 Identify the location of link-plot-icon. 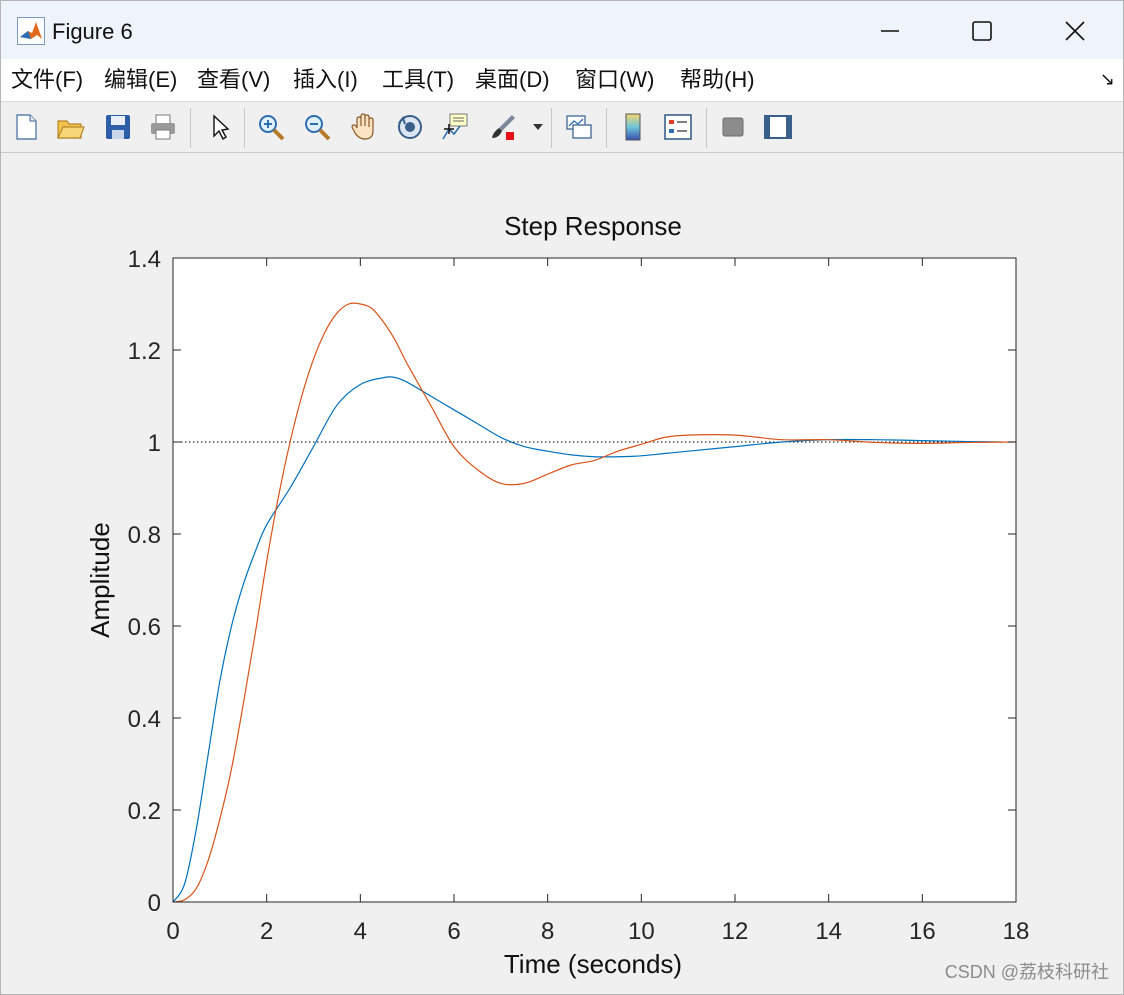
(579, 127).